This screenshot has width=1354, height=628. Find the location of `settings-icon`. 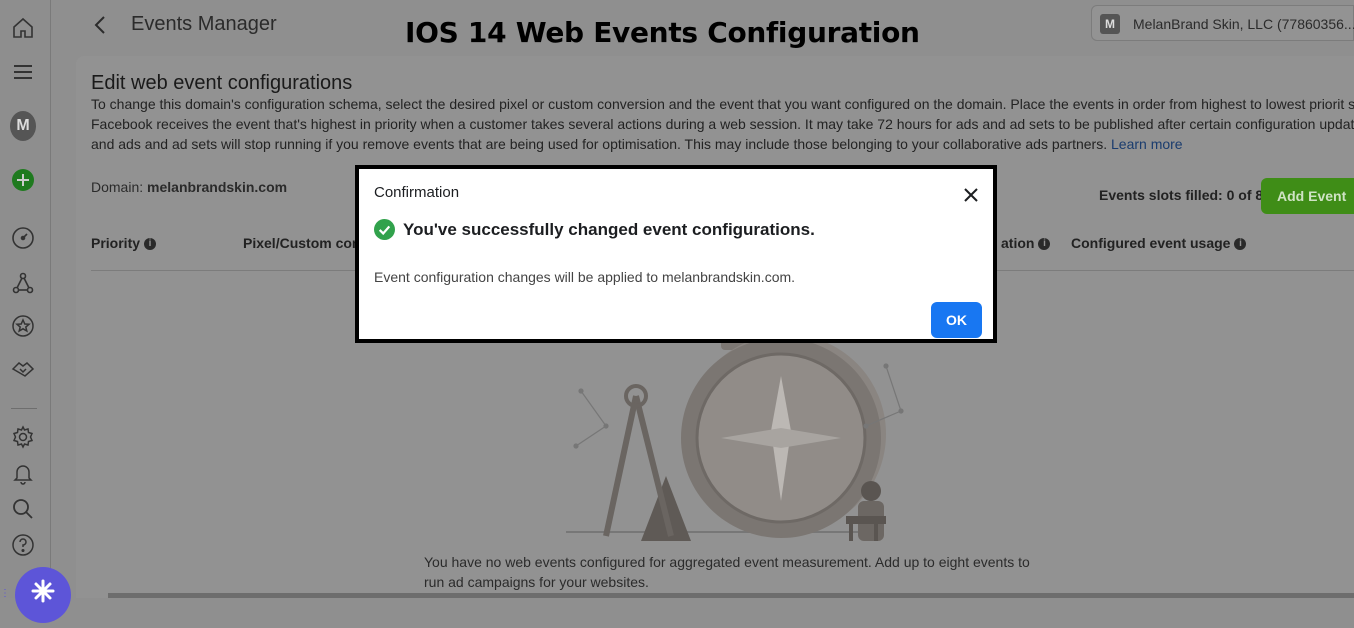

settings-icon is located at coordinates (23, 437).